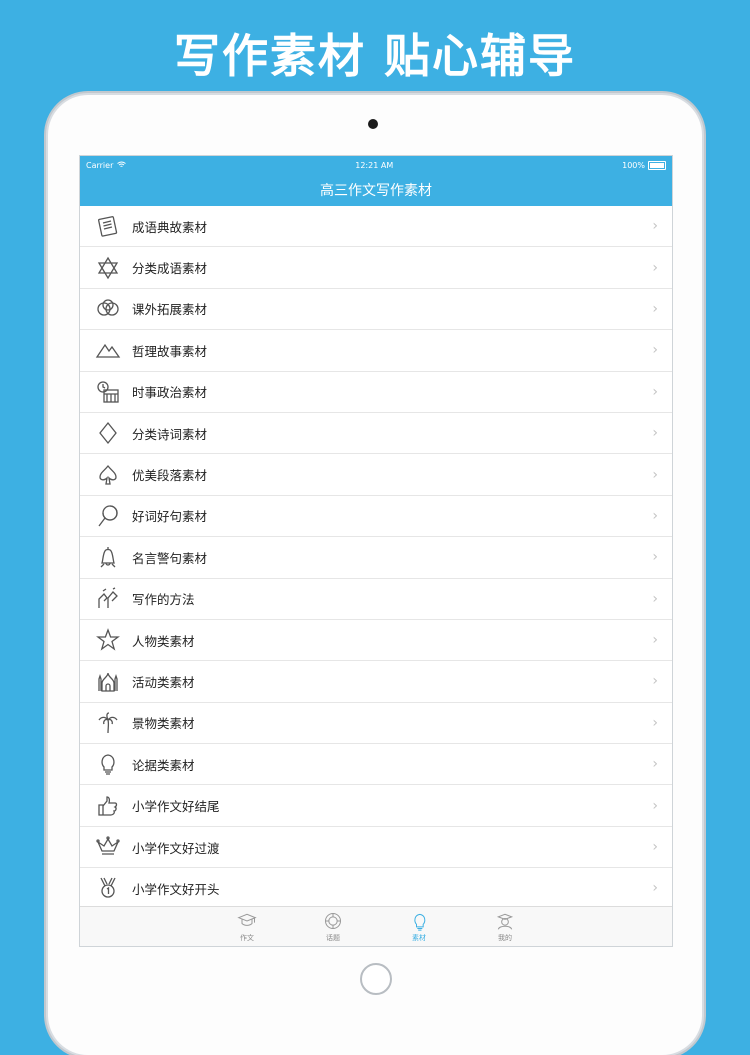  I want to click on list-item-label: 小学作文好结尾, so click(176, 807).